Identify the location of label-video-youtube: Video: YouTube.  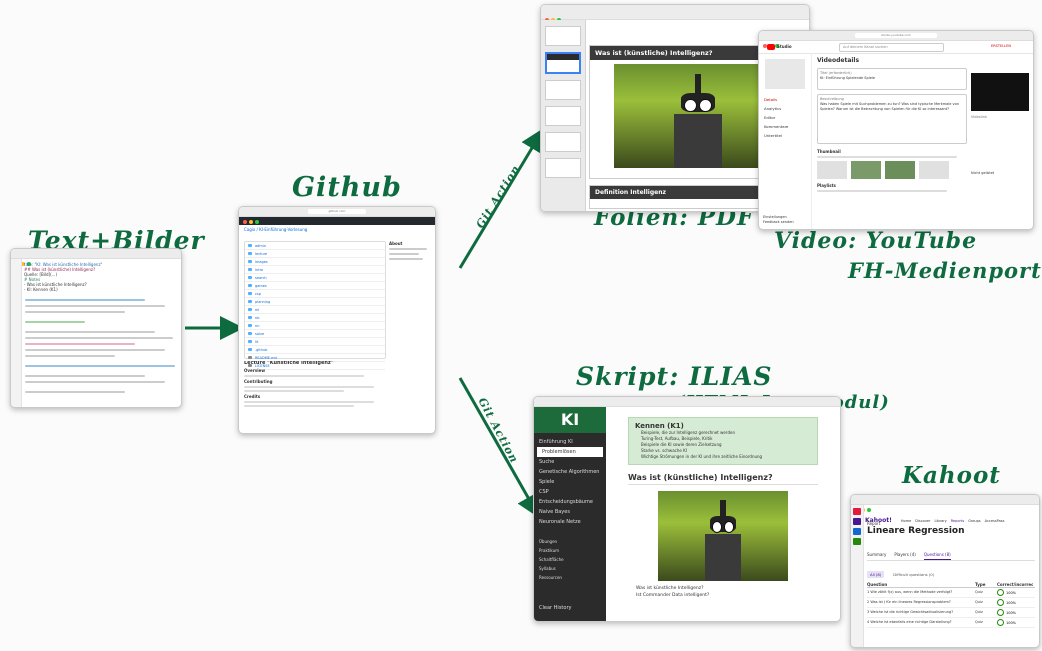
(876, 241).